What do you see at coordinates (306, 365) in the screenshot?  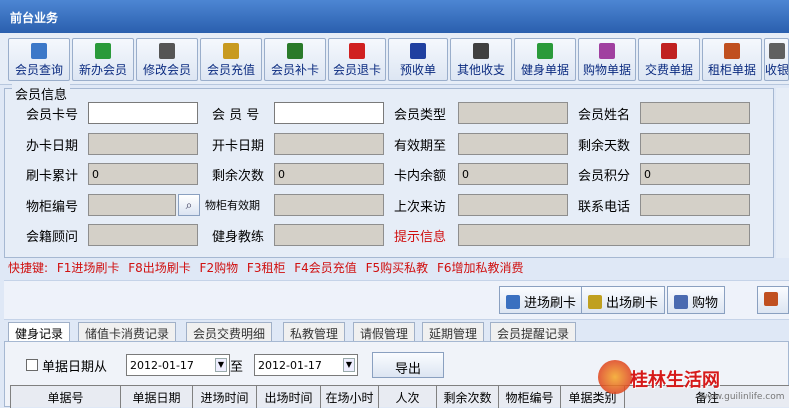 I see `date-to-picker: 2012-01-17 ▼` at bounding box center [306, 365].